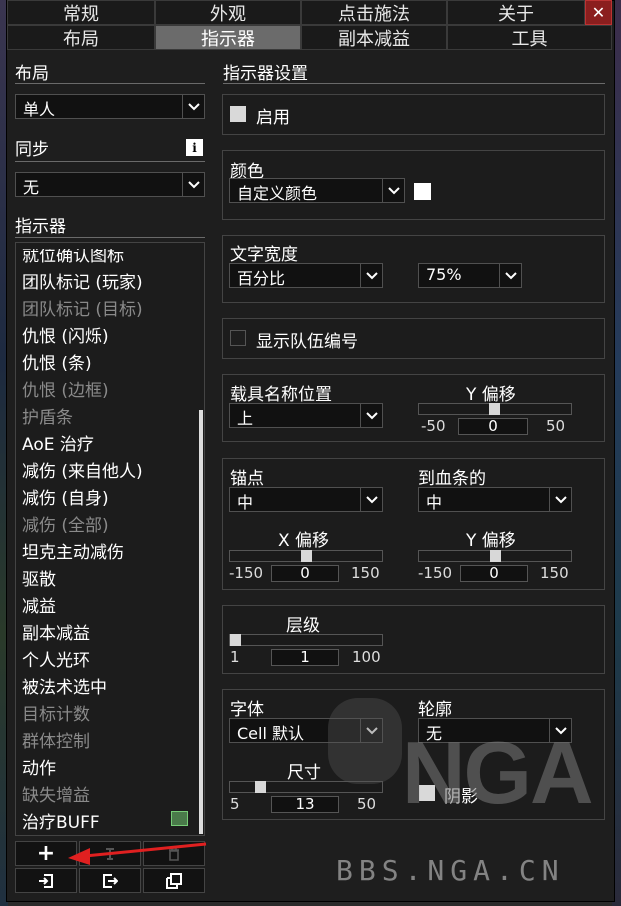  I want to click on enable-checkbox, so click(238, 114).